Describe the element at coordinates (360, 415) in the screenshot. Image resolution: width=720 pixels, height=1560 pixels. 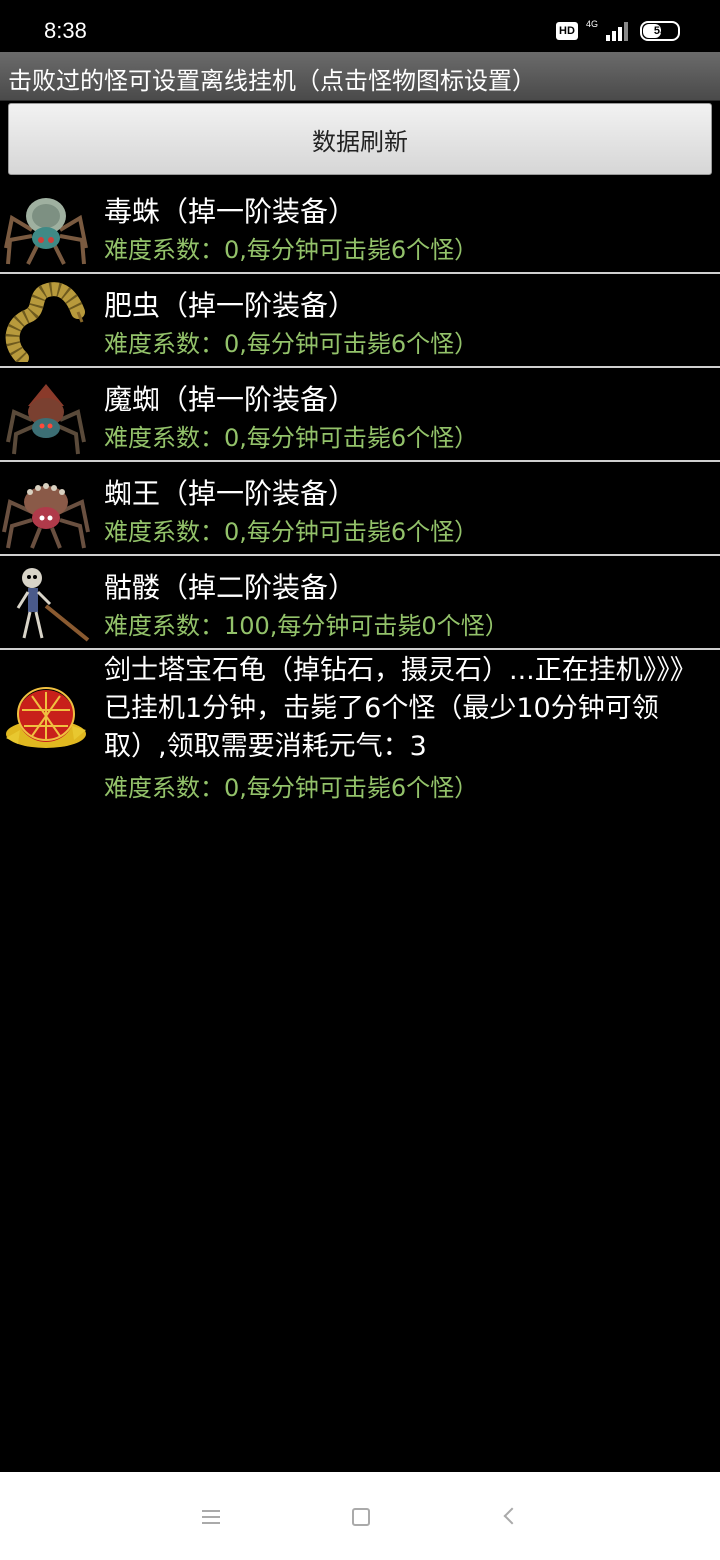
I see `monster-row-demon-spider: 魔蜘（掉一阶装备） 难度系数：0,每分钟可击毙6个怪）` at that location.